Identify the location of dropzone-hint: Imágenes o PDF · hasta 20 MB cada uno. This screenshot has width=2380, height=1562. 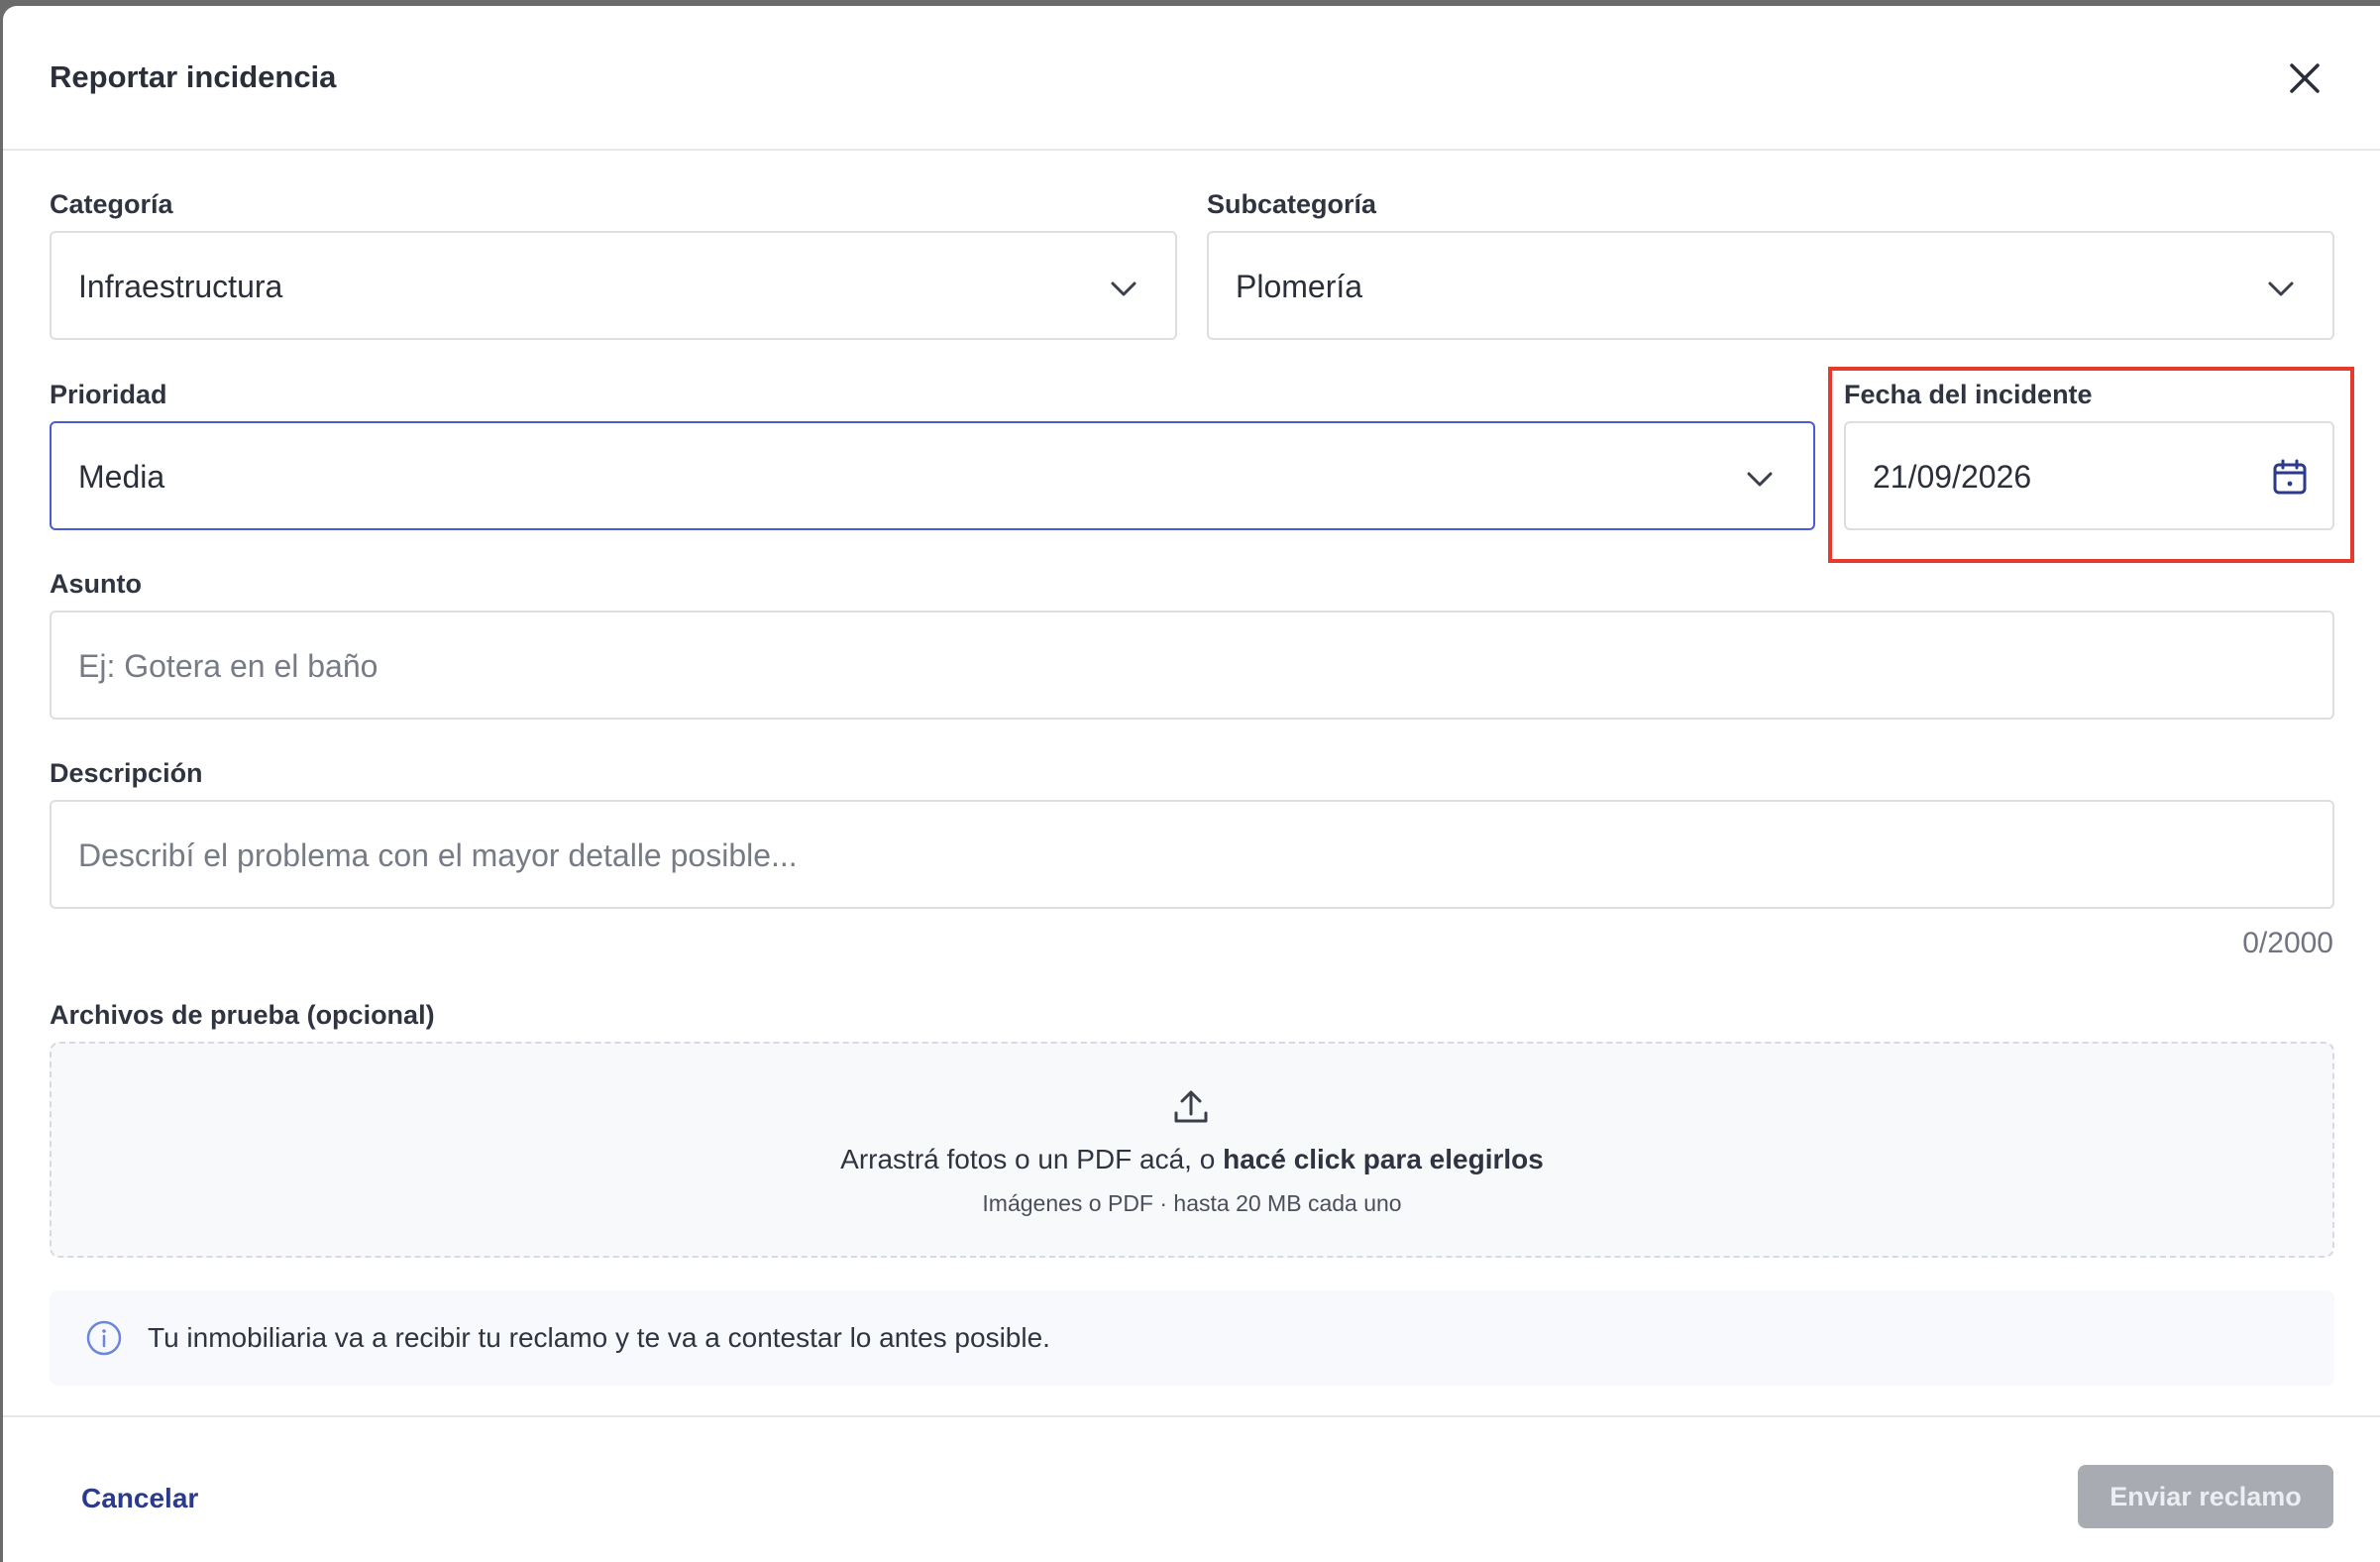
(1192, 1203).